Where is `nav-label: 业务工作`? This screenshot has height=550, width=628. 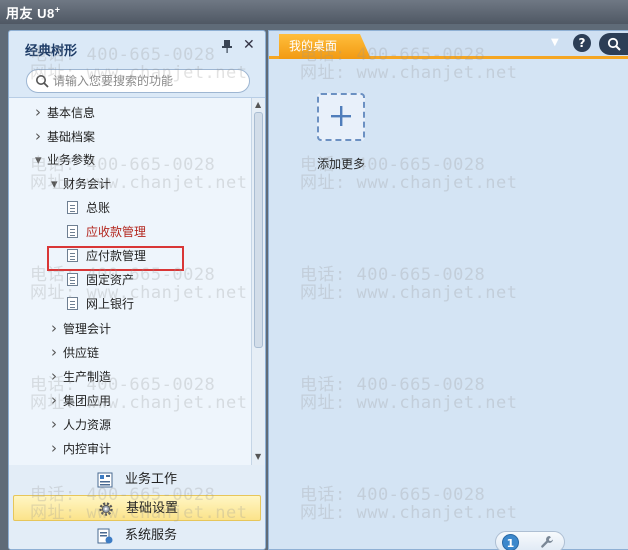 nav-label: 业务工作 is located at coordinates (151, 479).